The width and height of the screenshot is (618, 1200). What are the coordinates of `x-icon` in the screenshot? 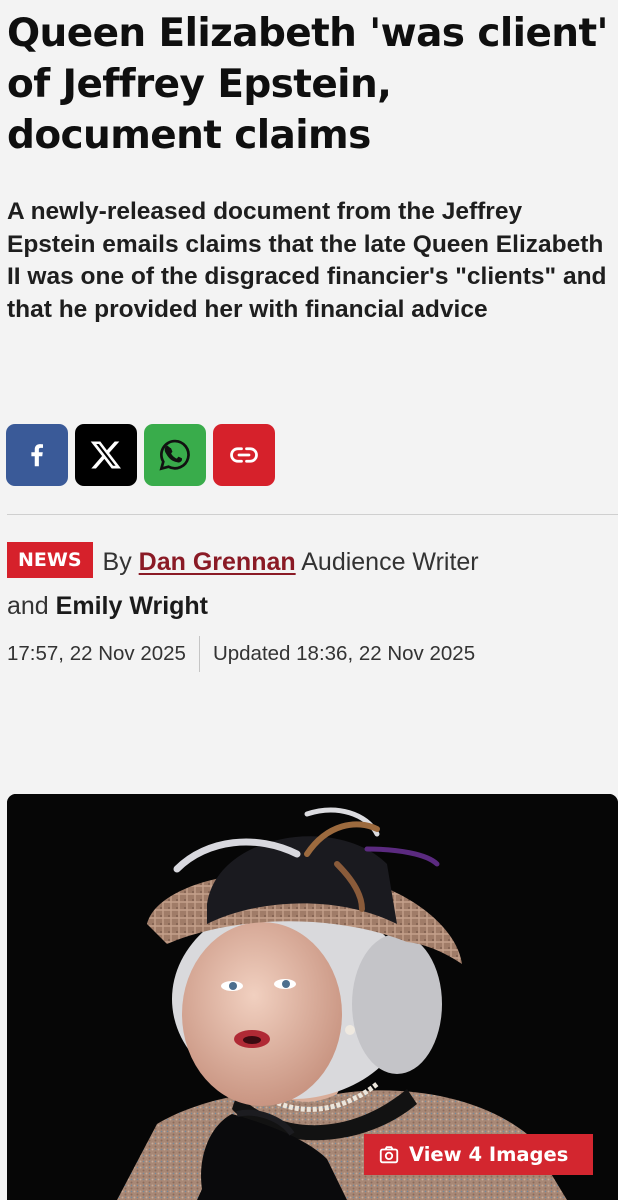 It's located at (106, 455).